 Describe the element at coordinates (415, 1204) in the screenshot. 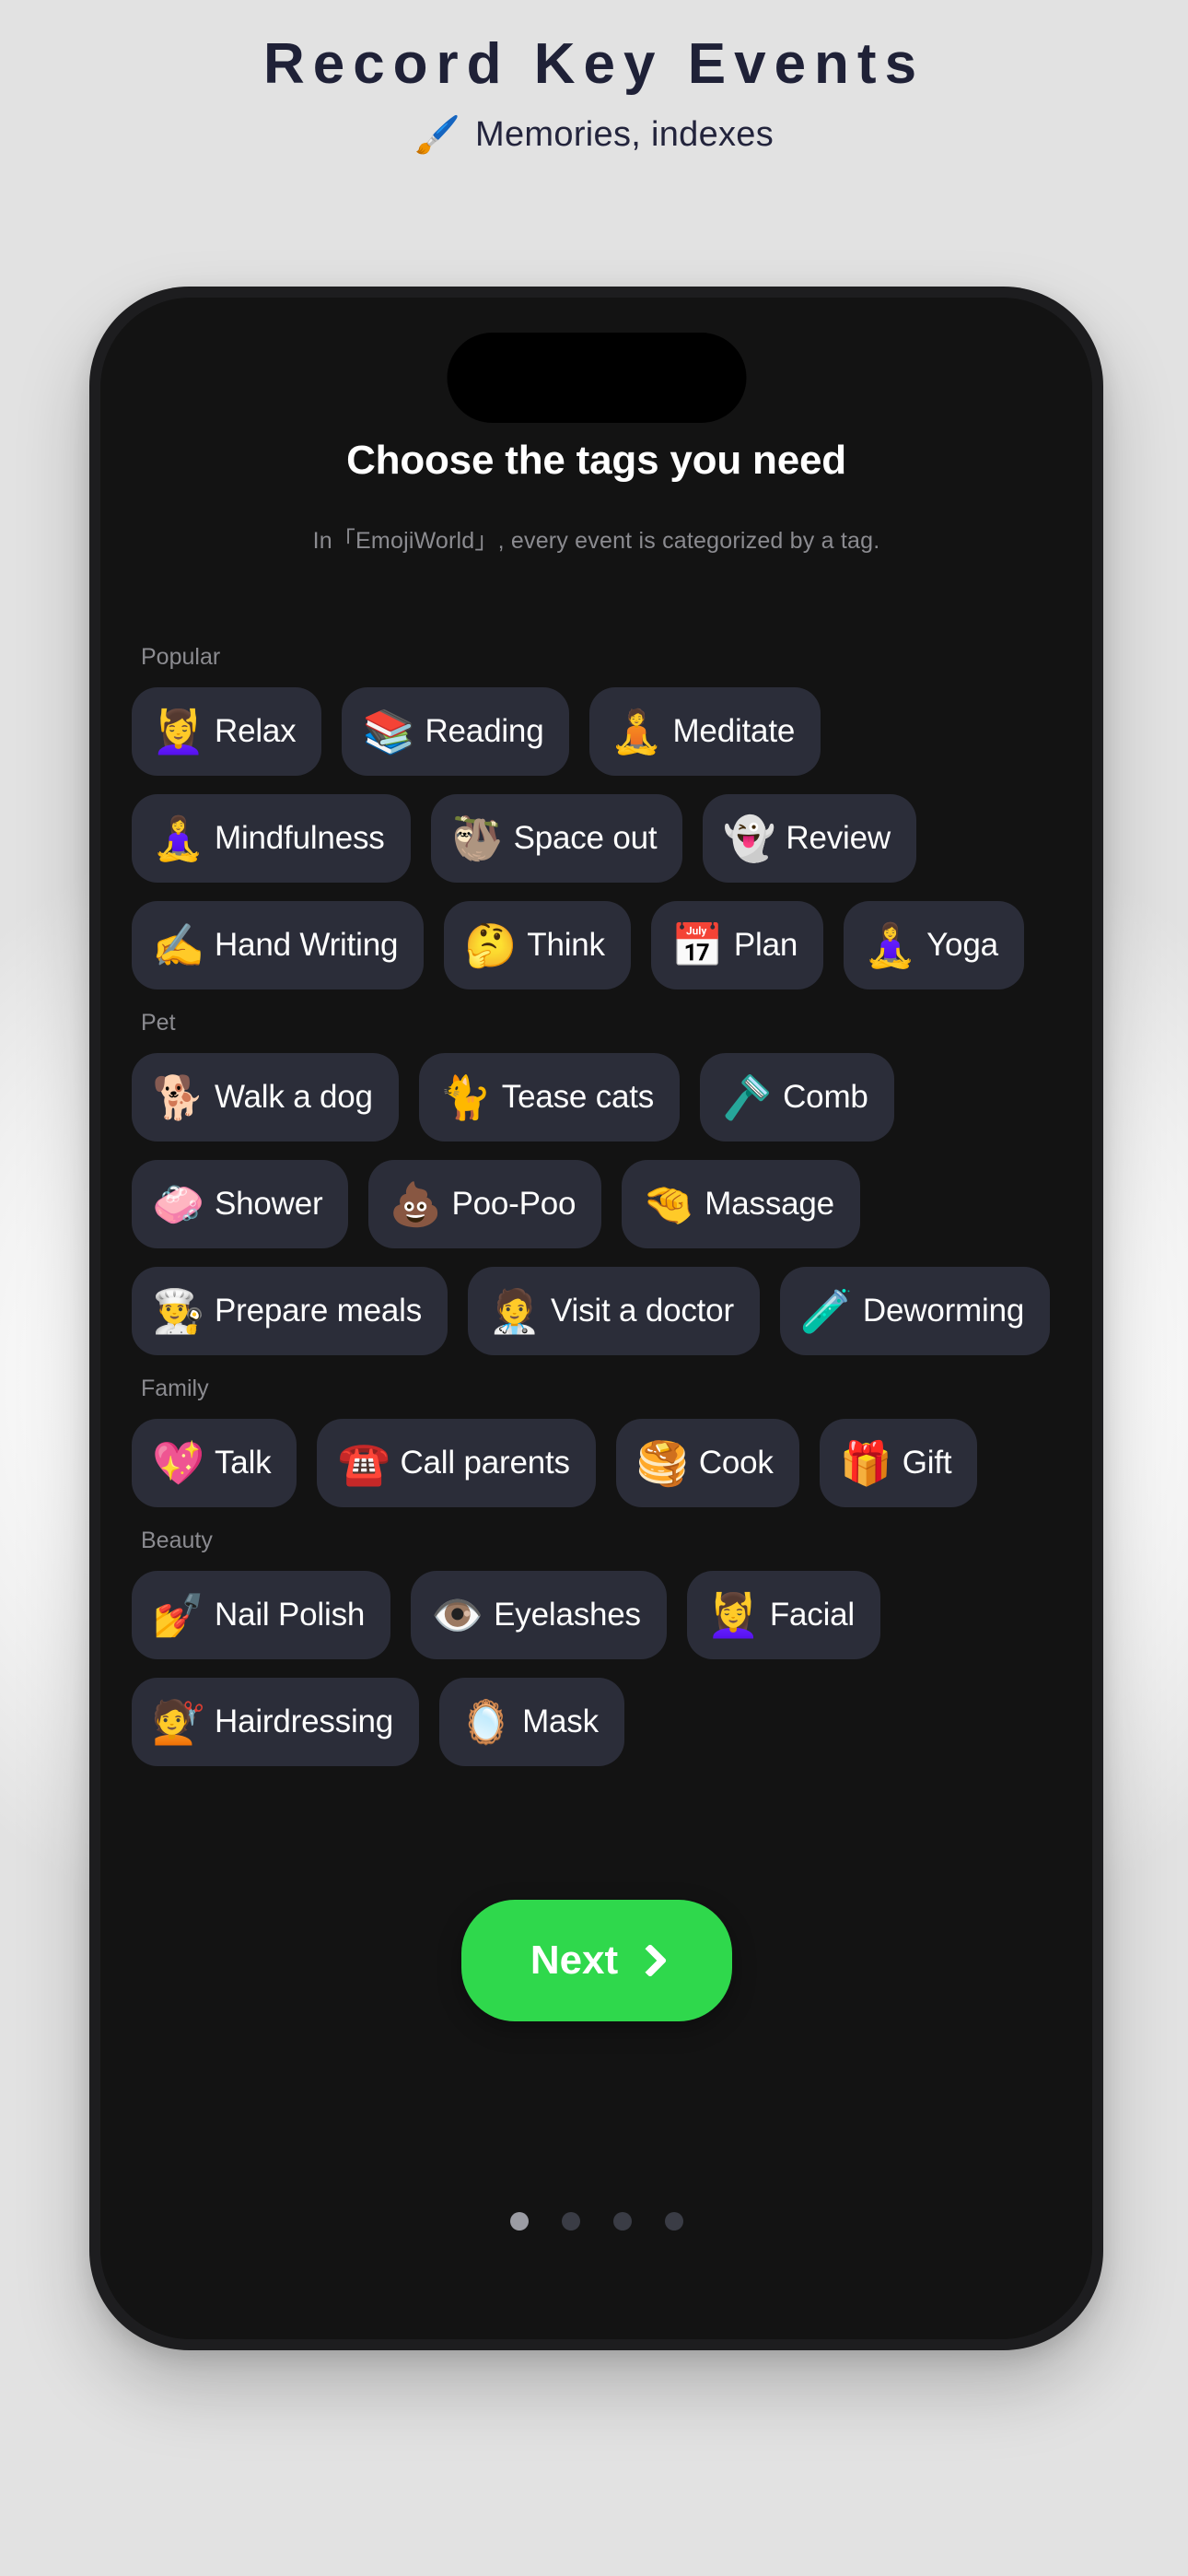

I see `poop-emoji: 💩` at that location.